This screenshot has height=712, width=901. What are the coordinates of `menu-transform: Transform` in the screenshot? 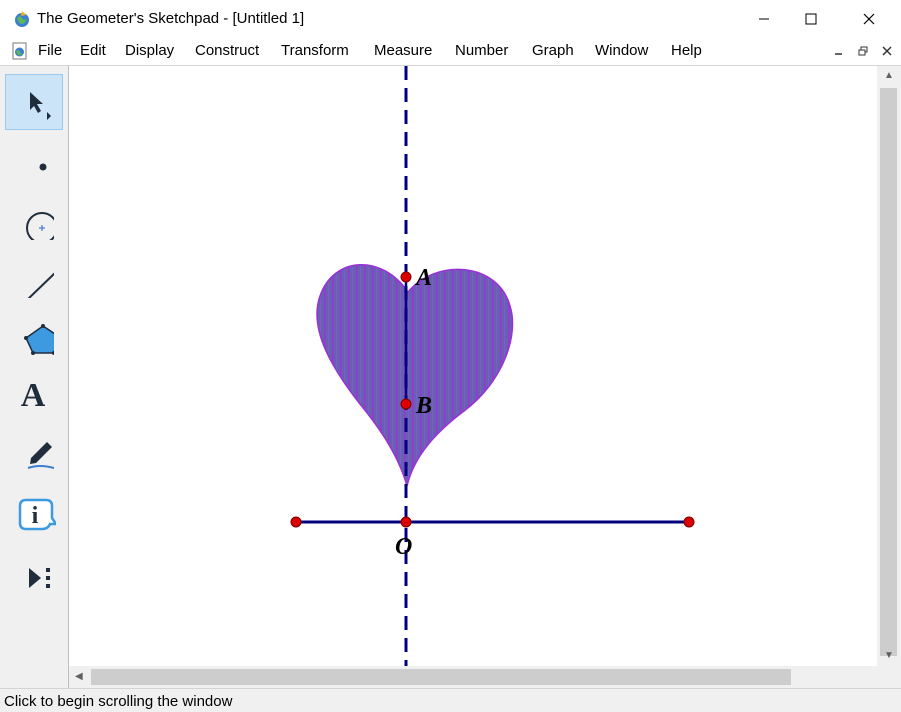 It's located at (315, 50).